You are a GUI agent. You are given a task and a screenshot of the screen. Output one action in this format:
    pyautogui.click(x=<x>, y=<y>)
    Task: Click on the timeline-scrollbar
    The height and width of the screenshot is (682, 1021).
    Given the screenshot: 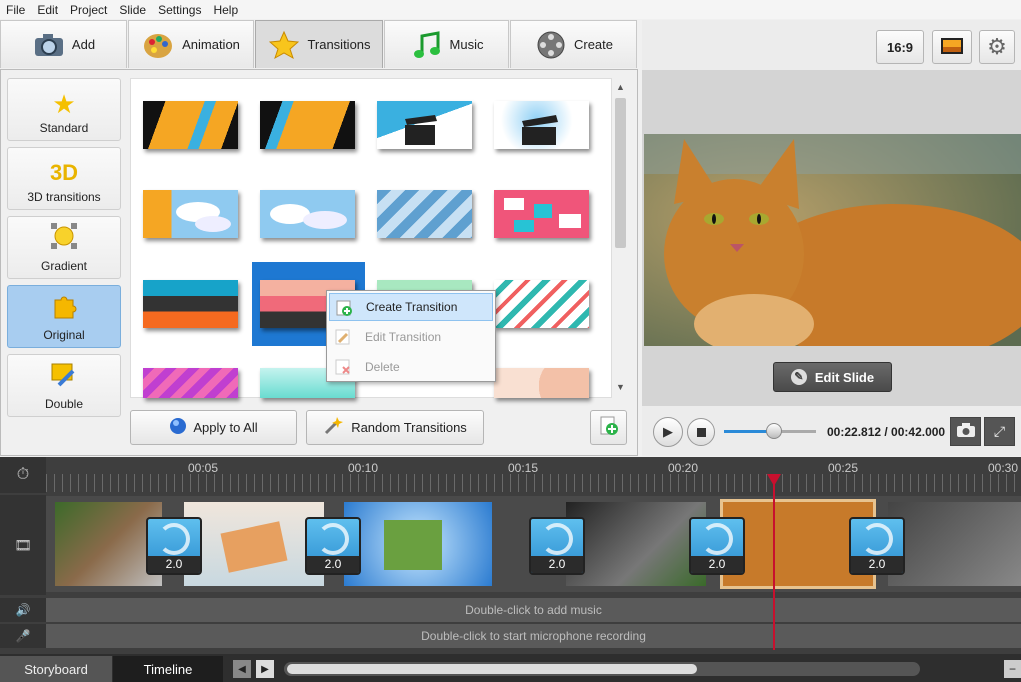 What is the action you would take?
    pyautogui.click(x=602, y=669)
    